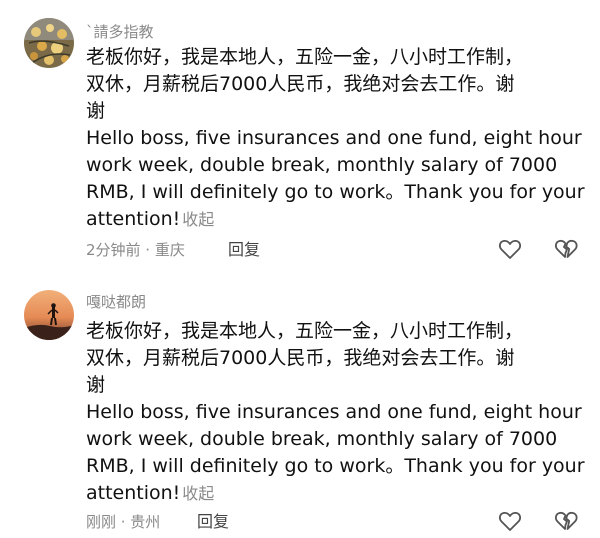 This screenshot has height=538, width=600. What do you see at coordinates (120, 32) in the screenshot?
I see `username: `請多指教` at bounding box center [120, 32].